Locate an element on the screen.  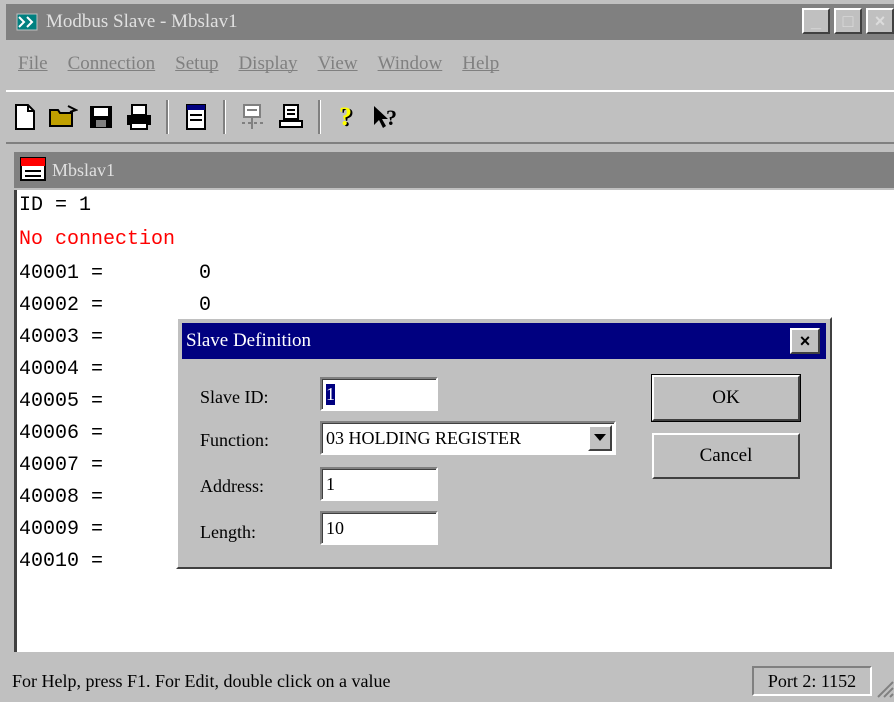
child-window-title: Mbslav1 is located at coordinates (83, 169).